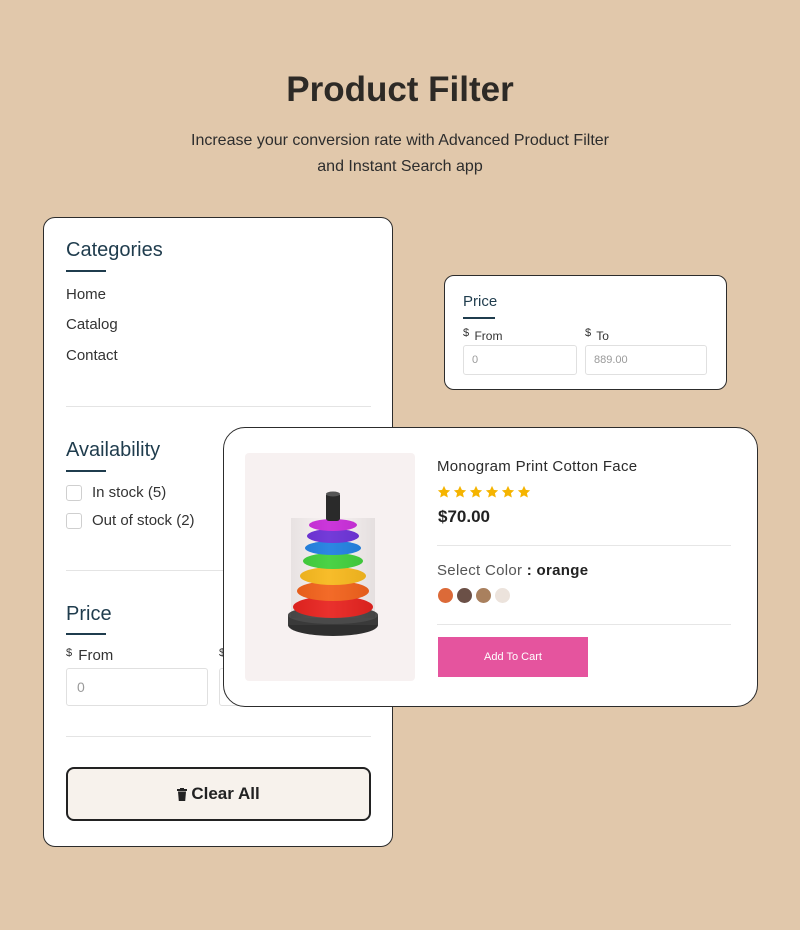 The height and width of the screenshot is (930, 800). I want to click on color-swatches, so click(474, 595).